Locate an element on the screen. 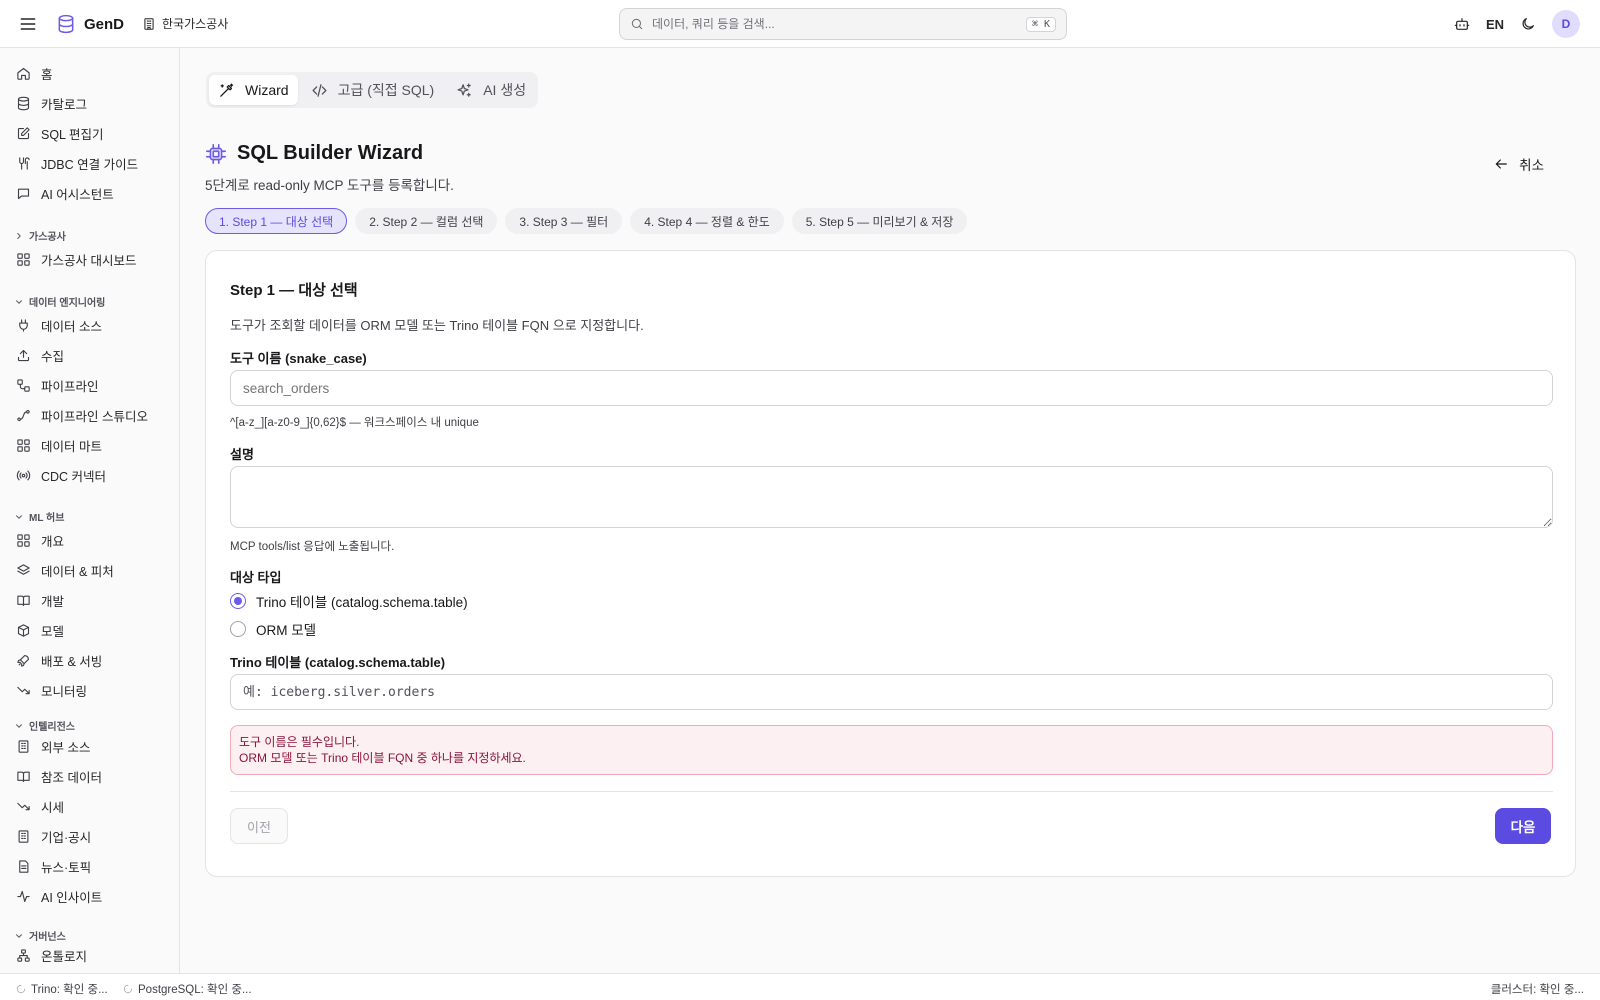  global-search: ⌘ K is located at coordinates (843, 24).